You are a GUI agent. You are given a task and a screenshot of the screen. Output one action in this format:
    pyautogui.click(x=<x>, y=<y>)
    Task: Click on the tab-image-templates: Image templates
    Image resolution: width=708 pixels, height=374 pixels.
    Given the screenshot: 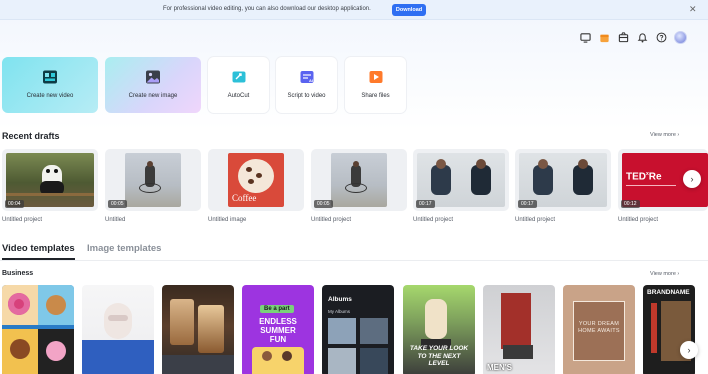 What is the action you would take?
    pyautogui.click(x=124, y=248)
    